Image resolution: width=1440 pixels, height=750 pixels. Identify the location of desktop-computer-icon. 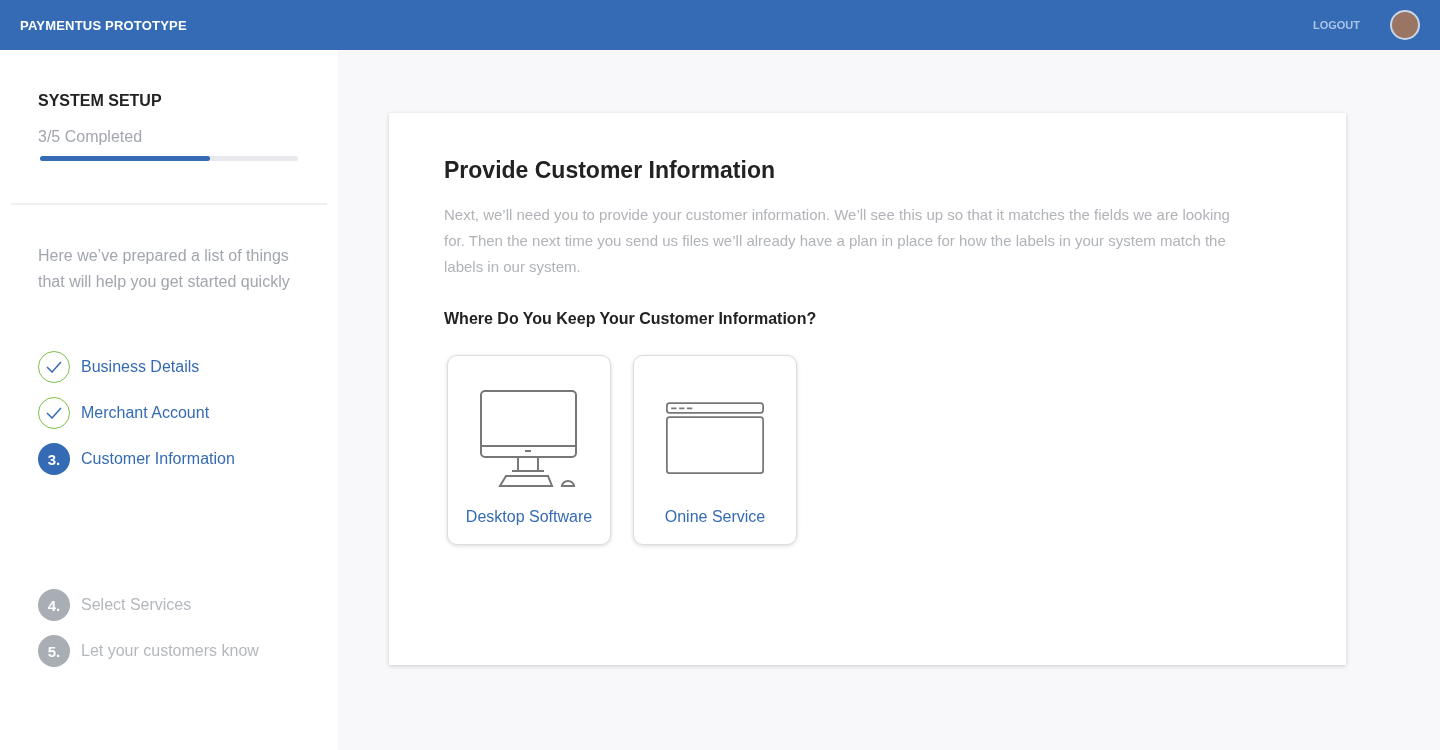
(529, 439).